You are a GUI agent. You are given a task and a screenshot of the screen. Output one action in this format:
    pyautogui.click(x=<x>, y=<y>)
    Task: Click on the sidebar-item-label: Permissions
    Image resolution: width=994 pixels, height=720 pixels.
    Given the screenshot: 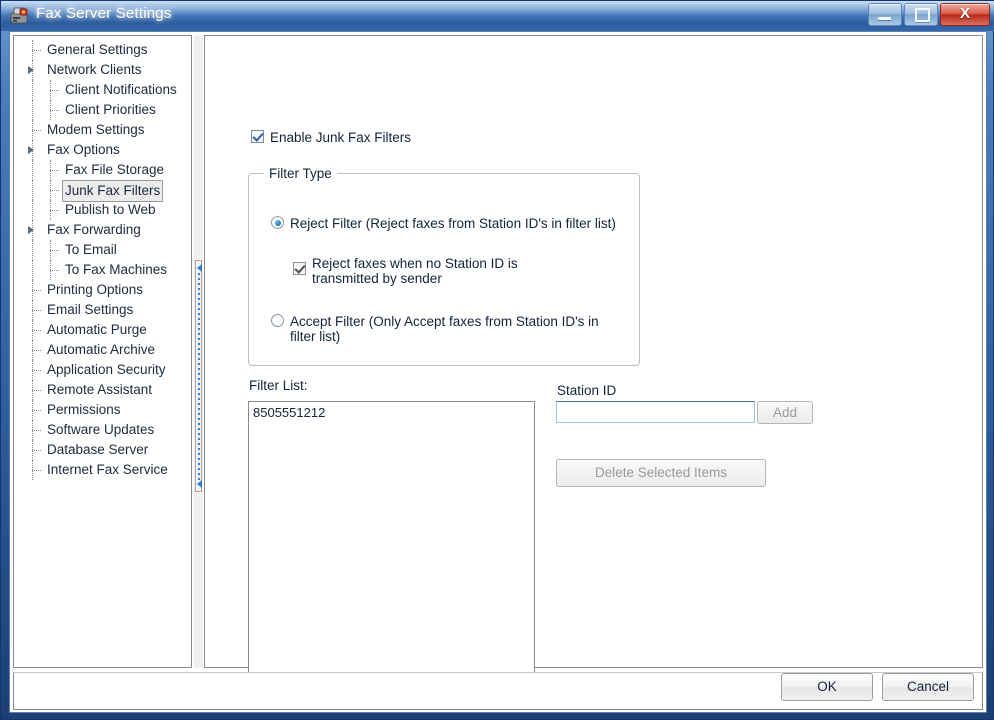 What is the action you would take?
    pyautogui.click(x=84, y=409)
    